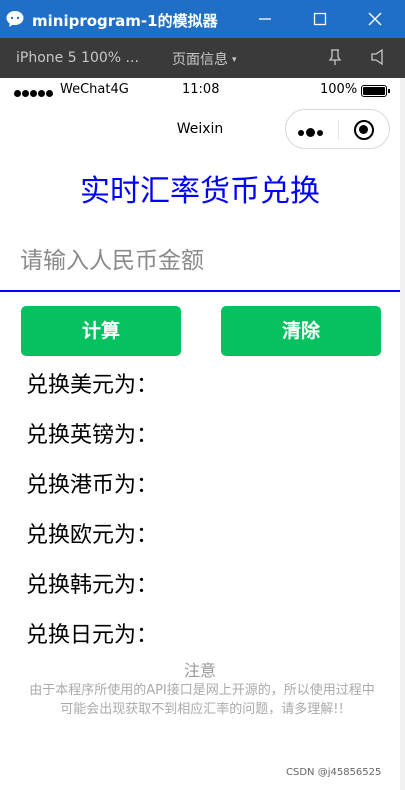 The image size is (405, 790). What do you see at coordinates (92, 585) in the screenshot?
I see `result-krw: 兑换韩元为：` at bounding box center [92, 585].